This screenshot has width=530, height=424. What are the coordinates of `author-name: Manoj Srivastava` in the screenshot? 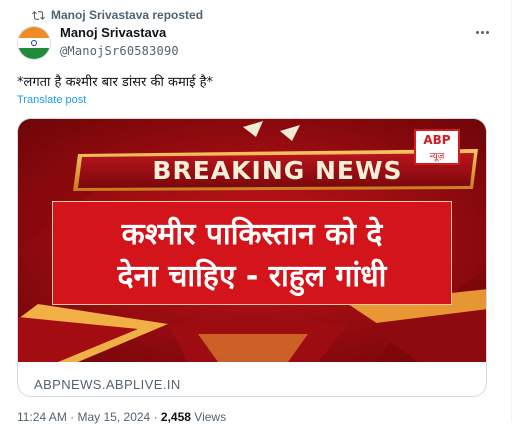 It's located at (113, 32).